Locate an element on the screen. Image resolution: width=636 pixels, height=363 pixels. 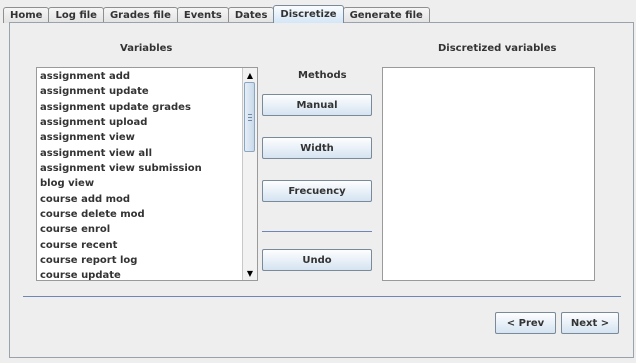
list-item: assignment update is located at coordinates (139, 91).